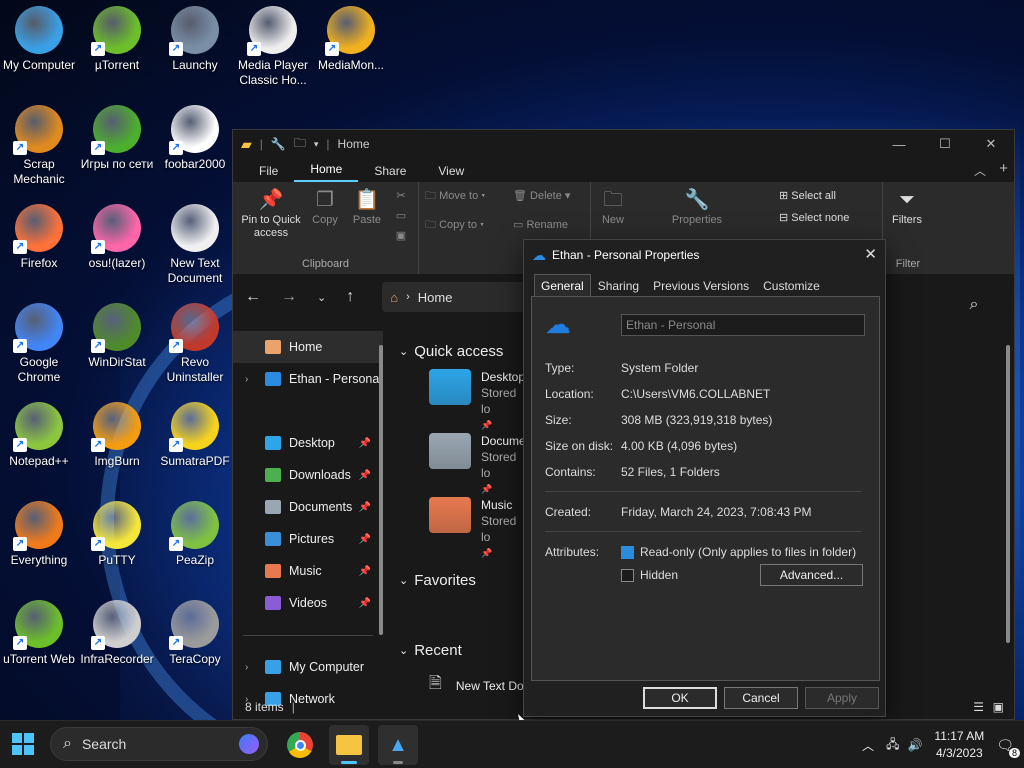 This screenshot has height=768, width=1024. Describe the element at coordinates (1008, 494) in the screenshot. I see `content-scrollbar` at that location.